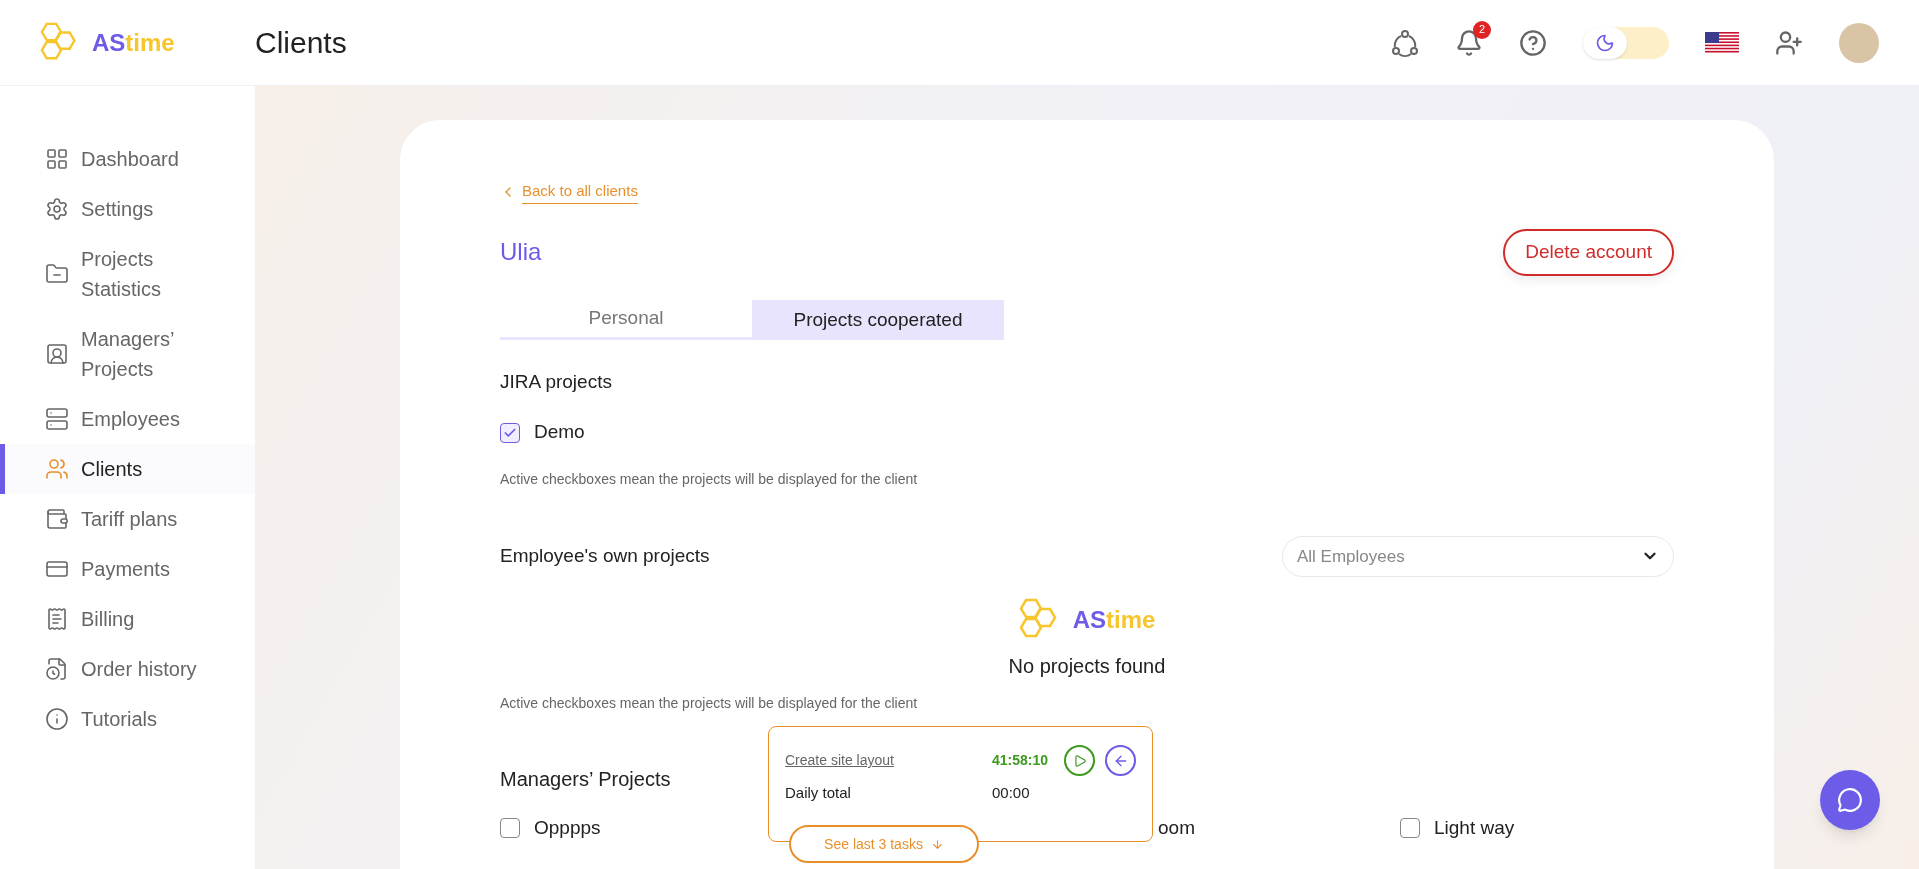 This screenshot has height=869, width=1919. What do you see at coordinates (1588, 252) in the screenshot?
I see `delete-account-button: Delete account` at bounding box center [1588, 252].